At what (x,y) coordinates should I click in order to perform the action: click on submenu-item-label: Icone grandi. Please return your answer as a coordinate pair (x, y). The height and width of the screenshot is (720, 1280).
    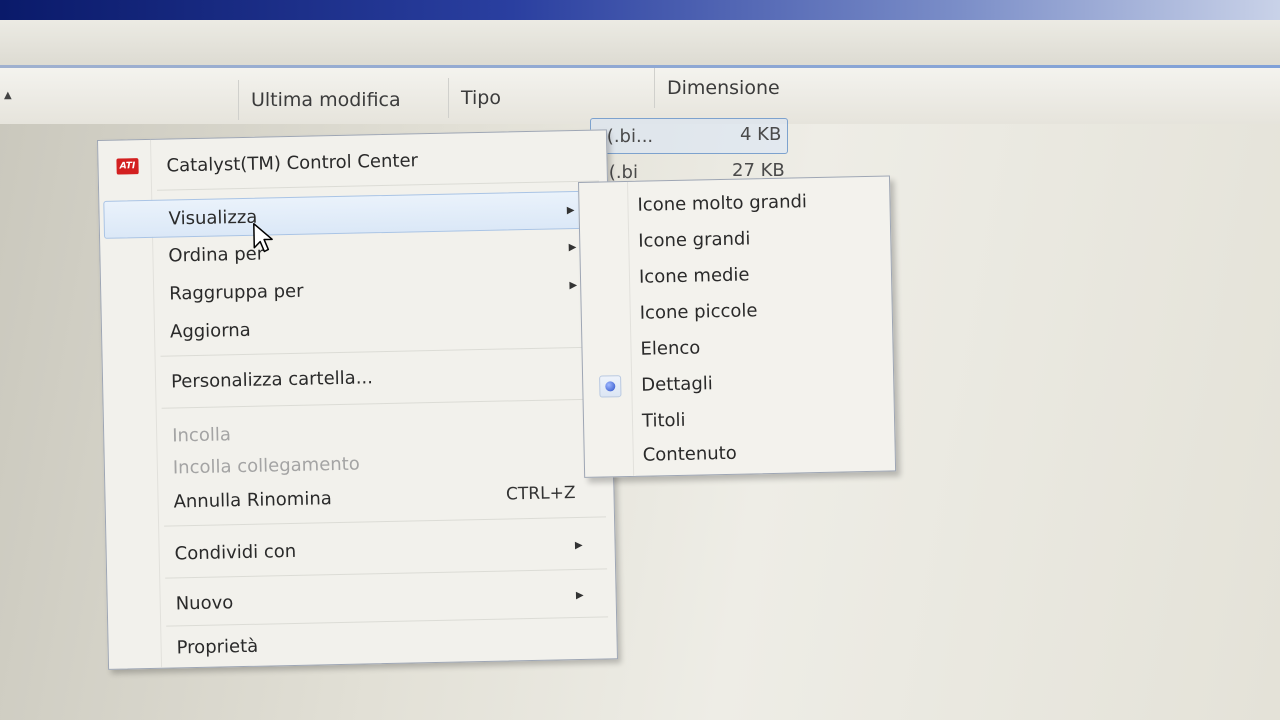
    Looking at the image, I should click on (694, 239).